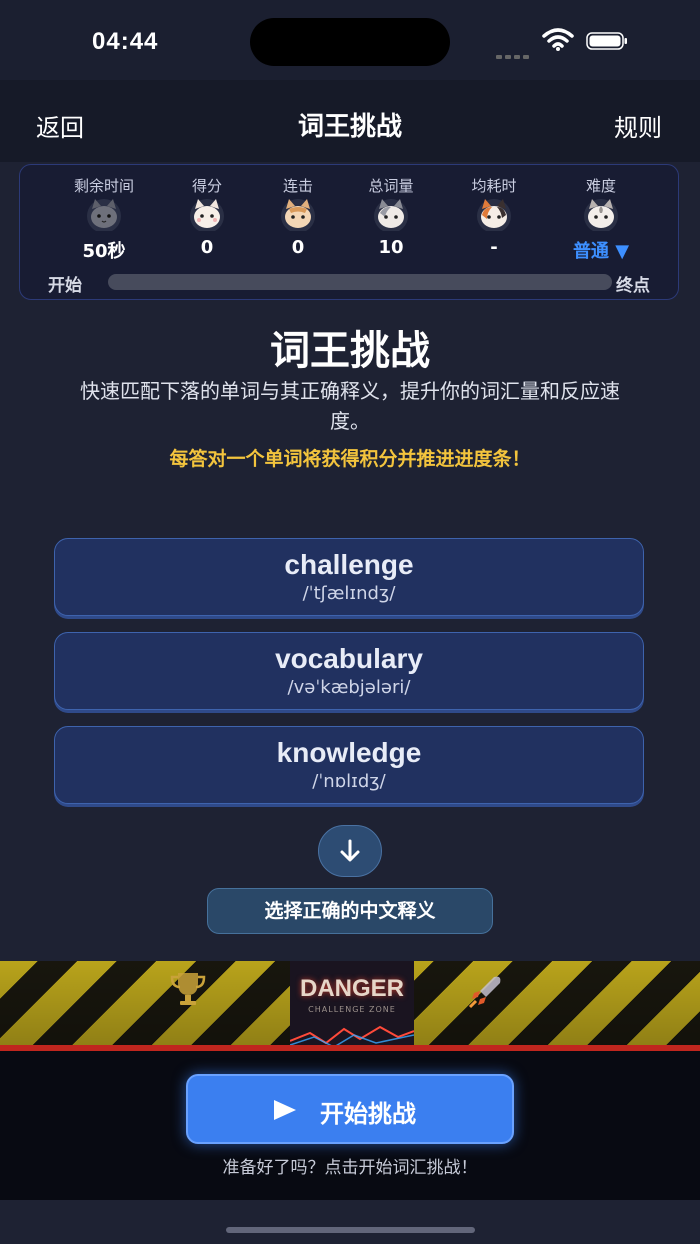 The height and width of the screenshot is (1244, 700). I want to click on stat-time-left: 剩余时间 50秒, so click(104, 219).